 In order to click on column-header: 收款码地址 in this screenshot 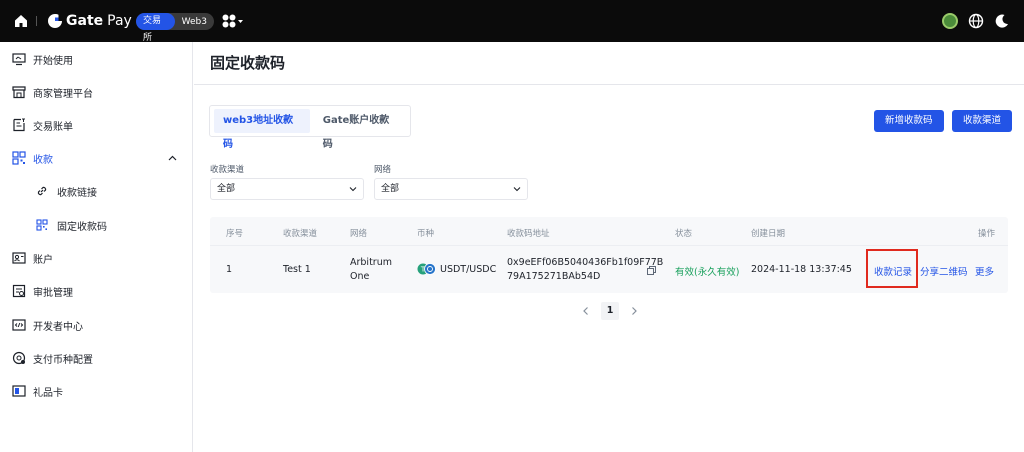, I will do `click(528, 234)`.